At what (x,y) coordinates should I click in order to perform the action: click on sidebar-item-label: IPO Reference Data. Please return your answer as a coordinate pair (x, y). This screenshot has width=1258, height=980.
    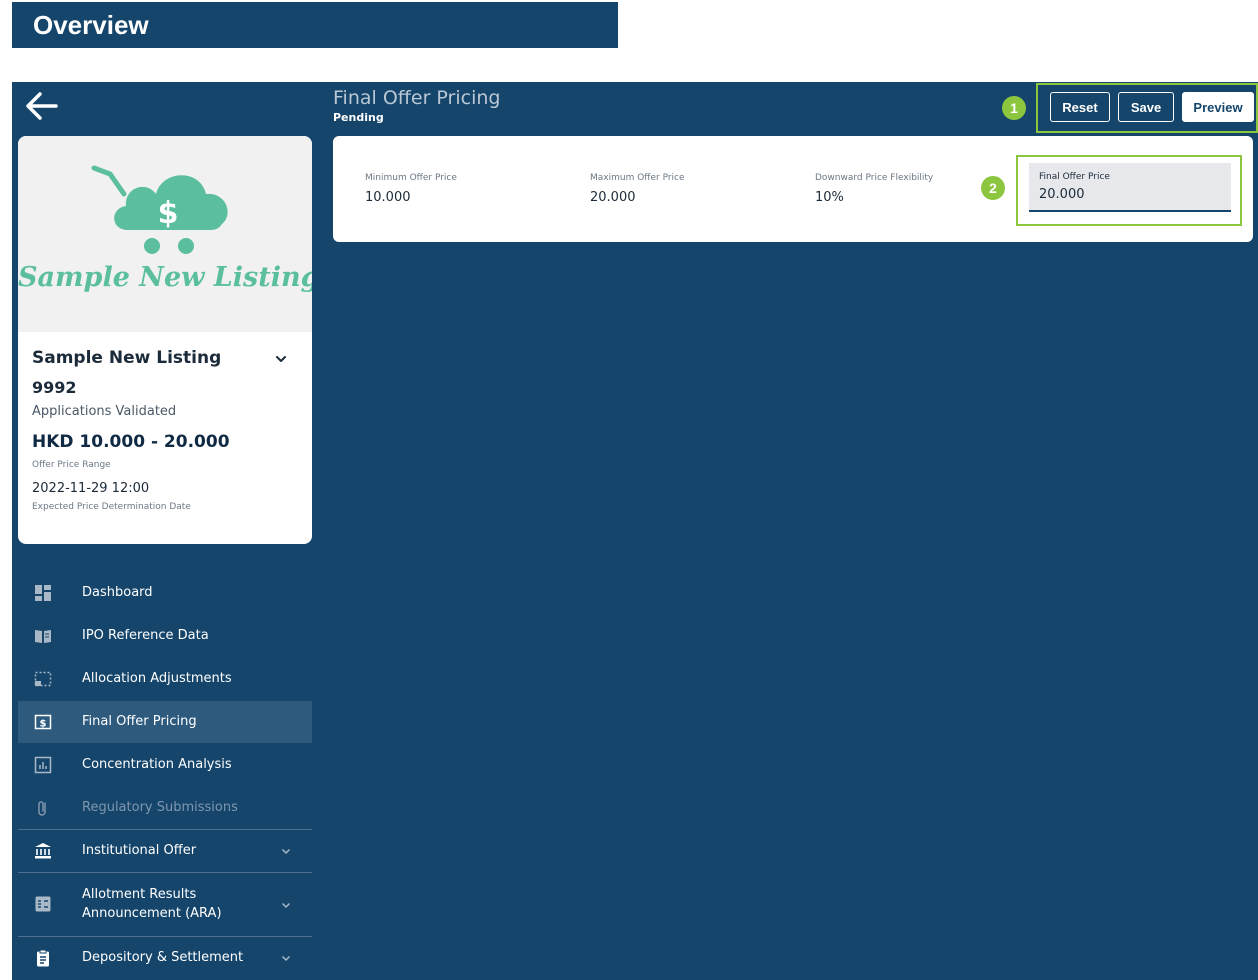
    Looking at the image, I should click on (145, 635).